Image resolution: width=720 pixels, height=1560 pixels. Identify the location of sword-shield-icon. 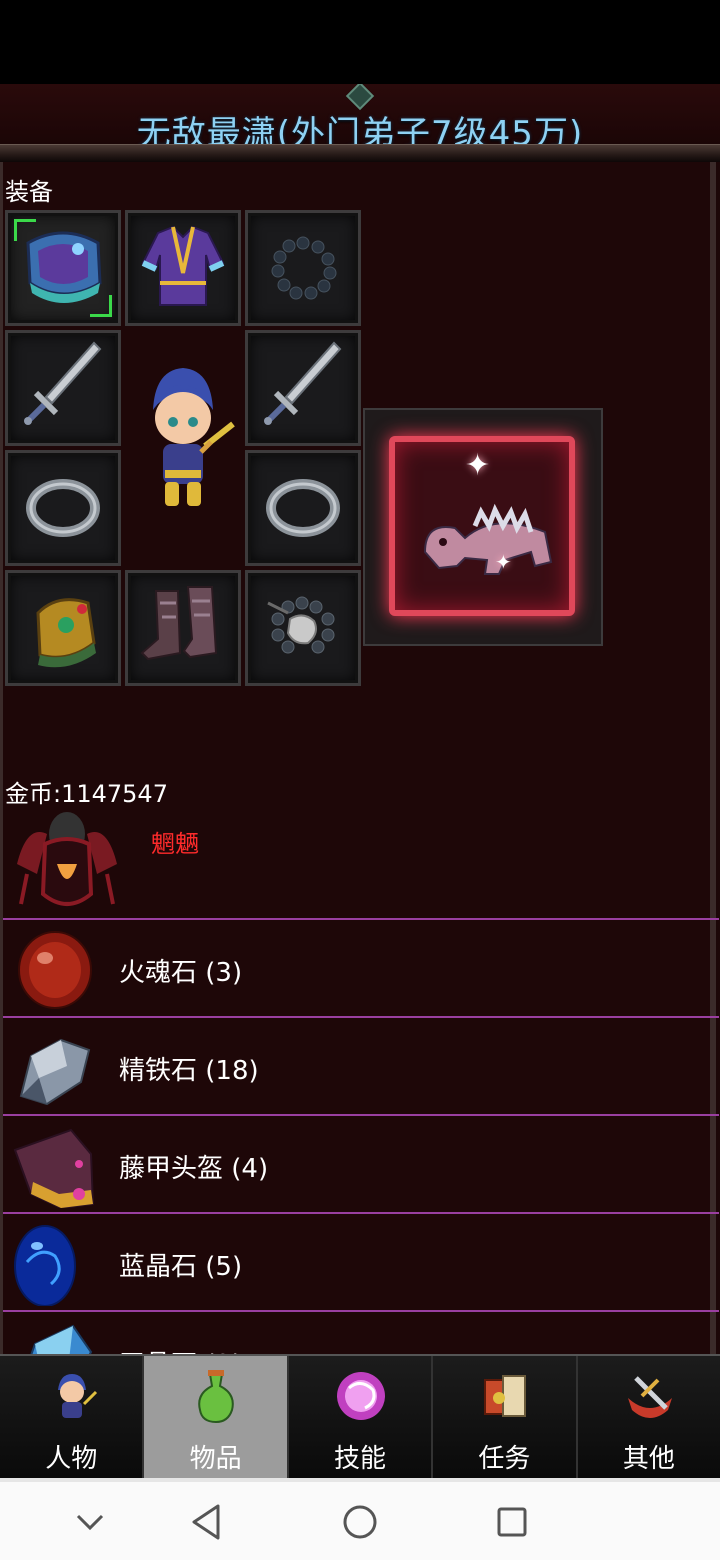
(649, 1397).